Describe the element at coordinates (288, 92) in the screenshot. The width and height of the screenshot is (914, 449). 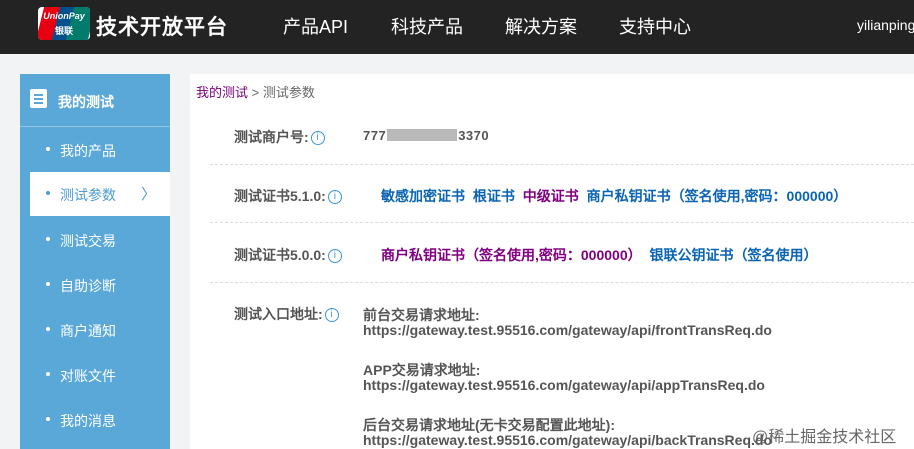
I see `breadcrumb-current: 测试参数` at that location.